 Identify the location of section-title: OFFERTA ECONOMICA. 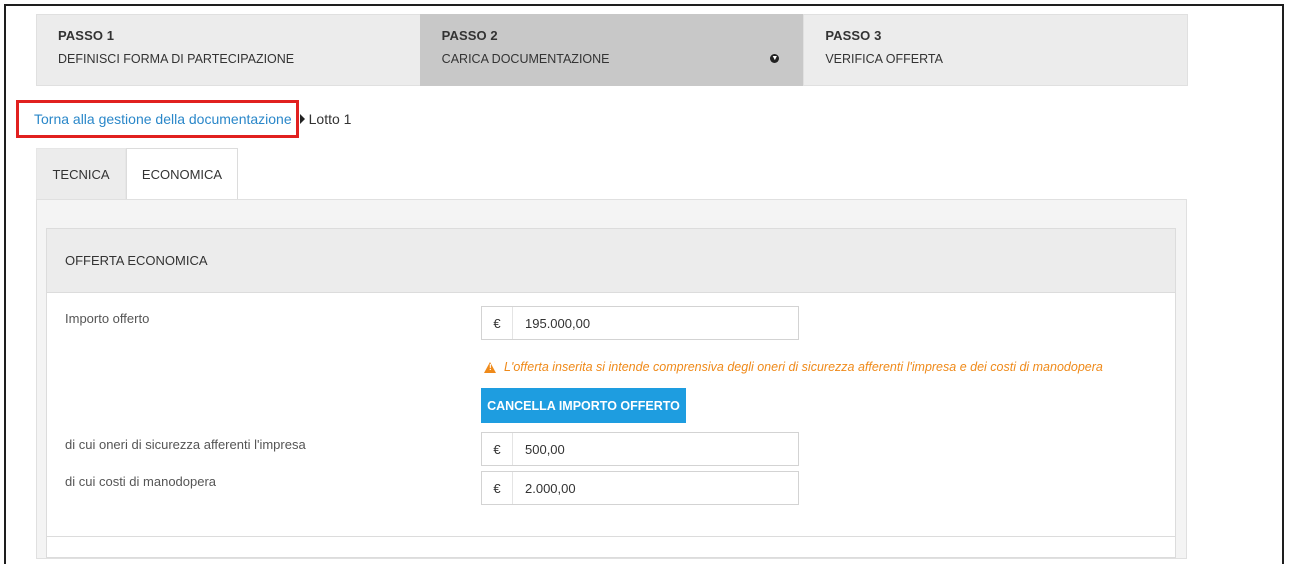
(611, 261).